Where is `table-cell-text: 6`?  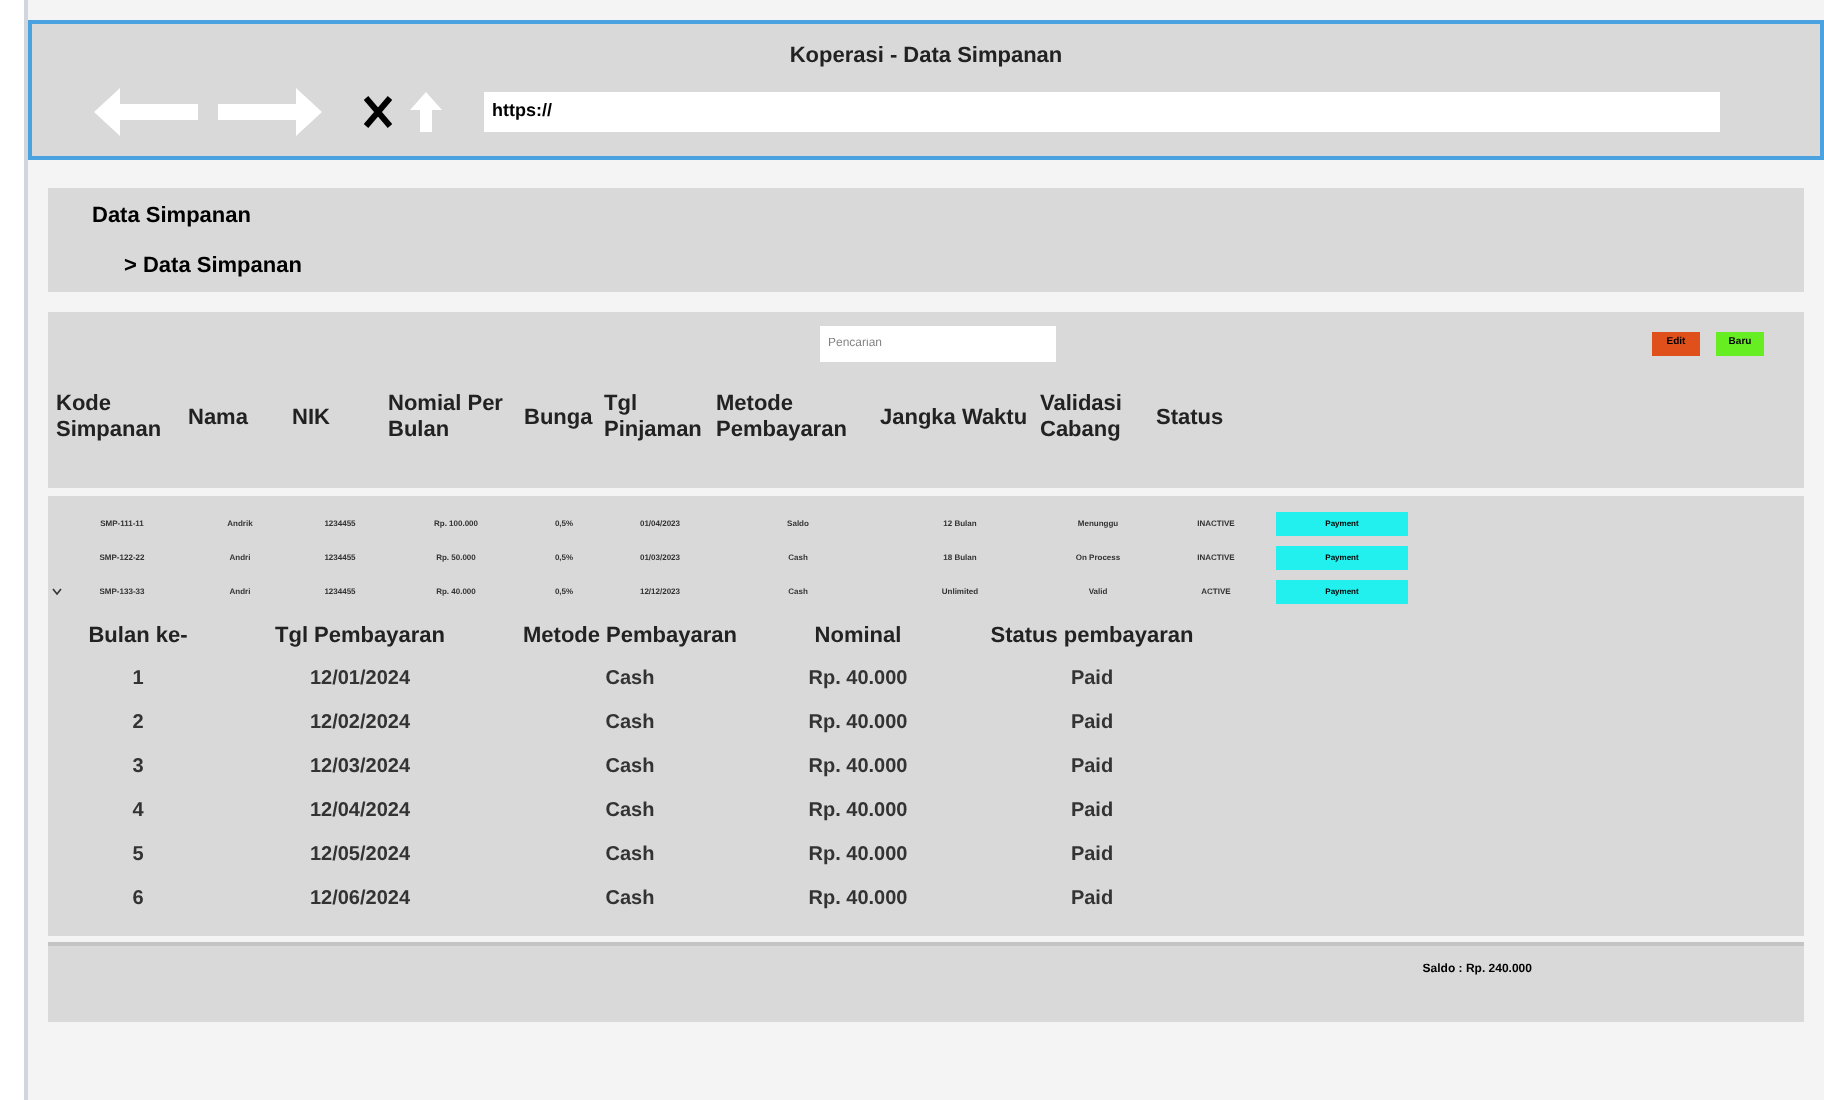
table-cell-text: 6 is located at coordinates (138, 899).